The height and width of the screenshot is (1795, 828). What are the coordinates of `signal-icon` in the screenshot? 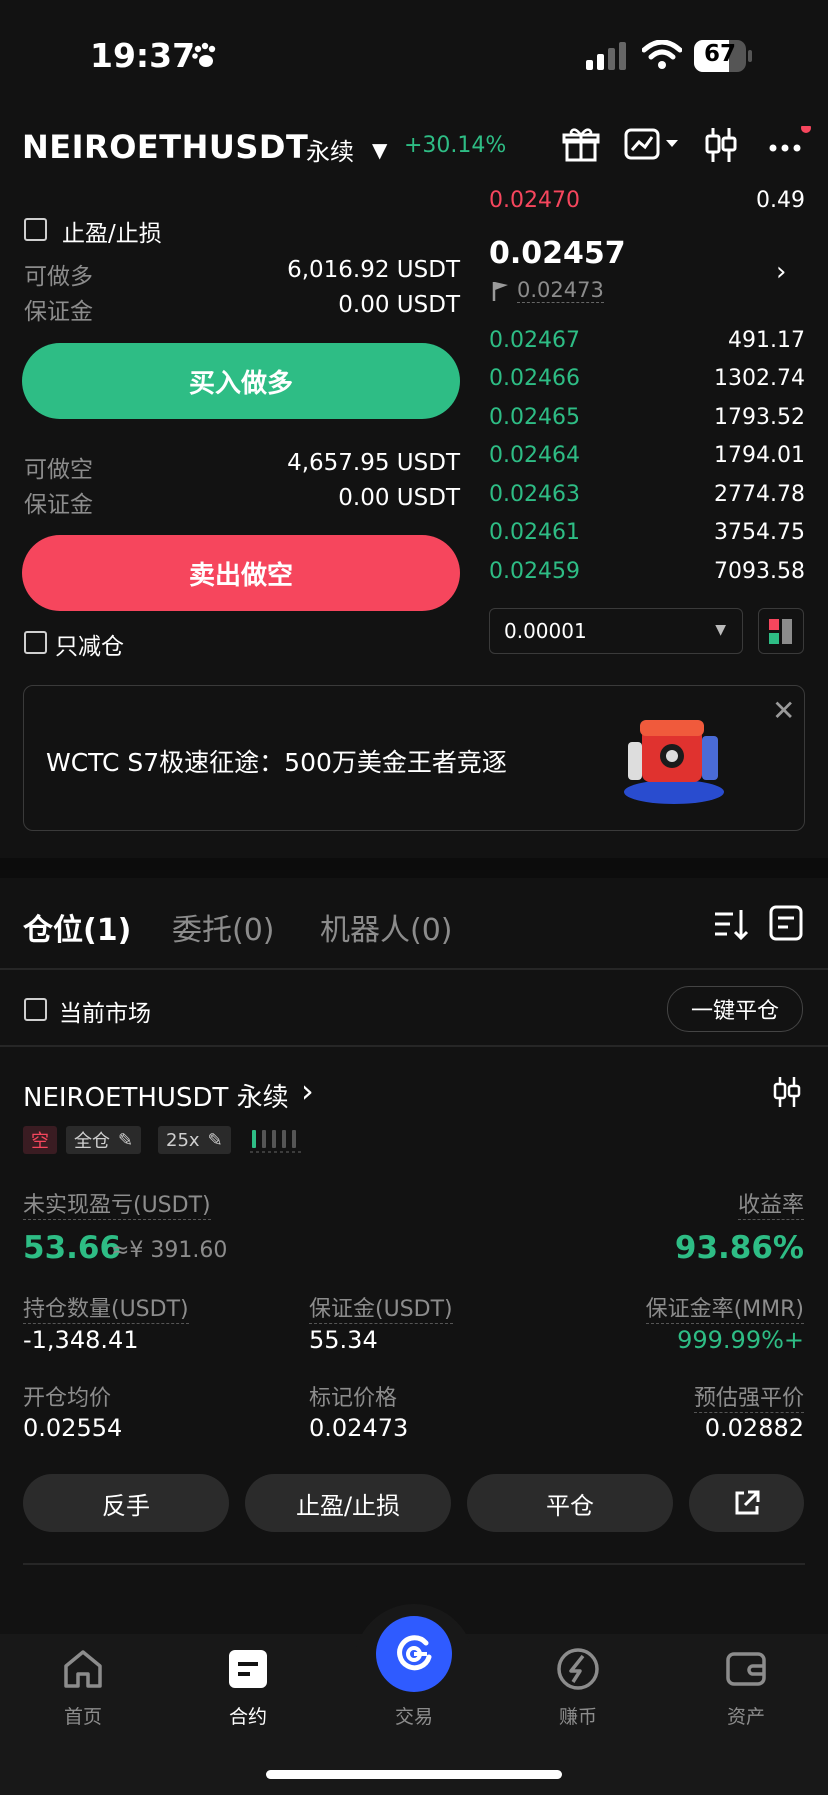 It's located at (607, 58).